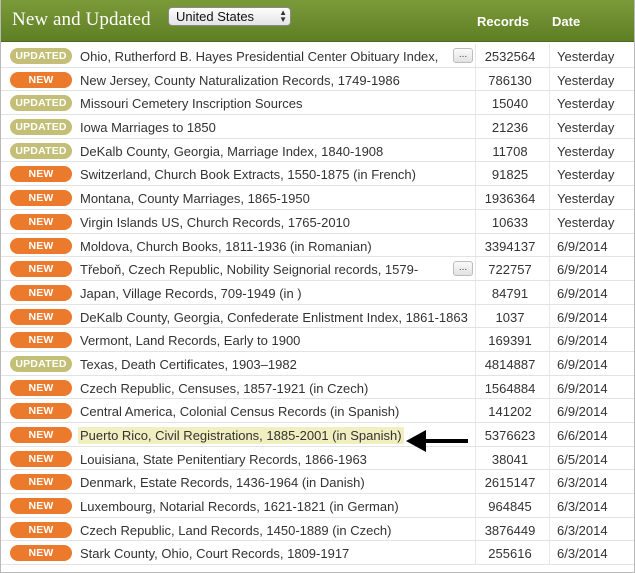 This screenshot has width=635, height=573. Describe the element at coordinates (503, 21) in the screenshot. I see `column-header-records: Records` at that location.